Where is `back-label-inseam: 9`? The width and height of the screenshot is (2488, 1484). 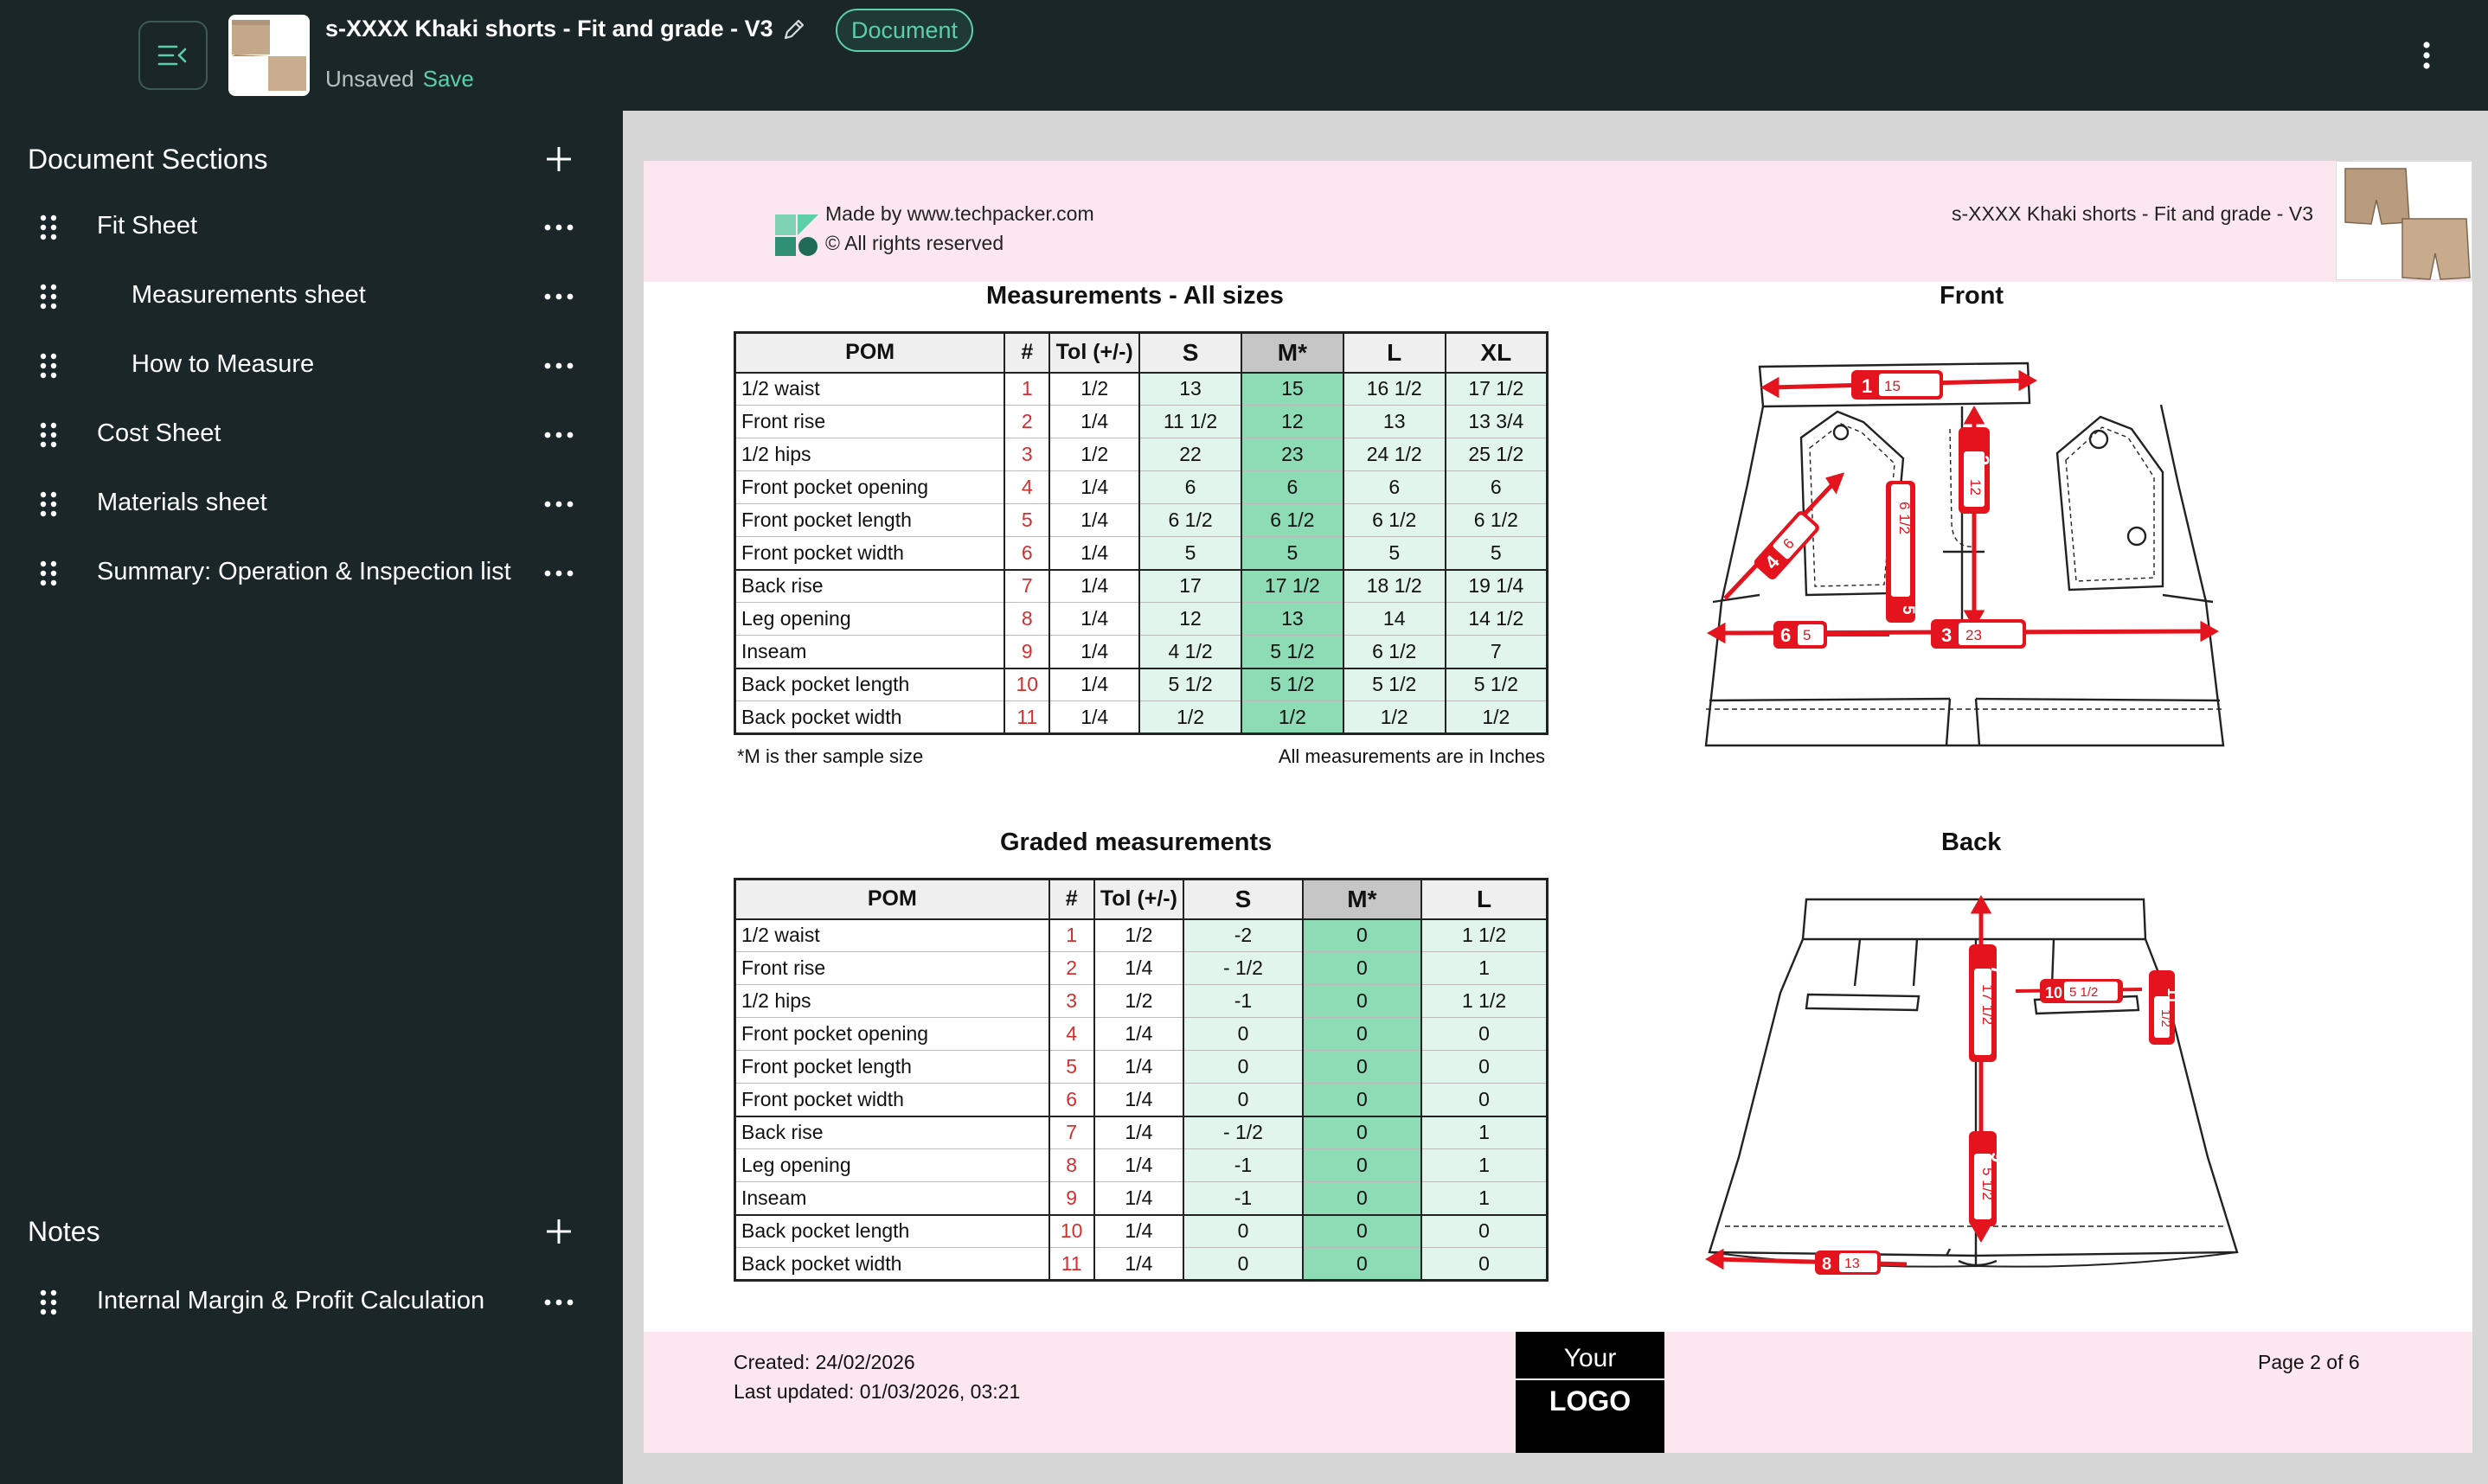
back-label-inseam: 9 is located at coordinates (1998, 1157).